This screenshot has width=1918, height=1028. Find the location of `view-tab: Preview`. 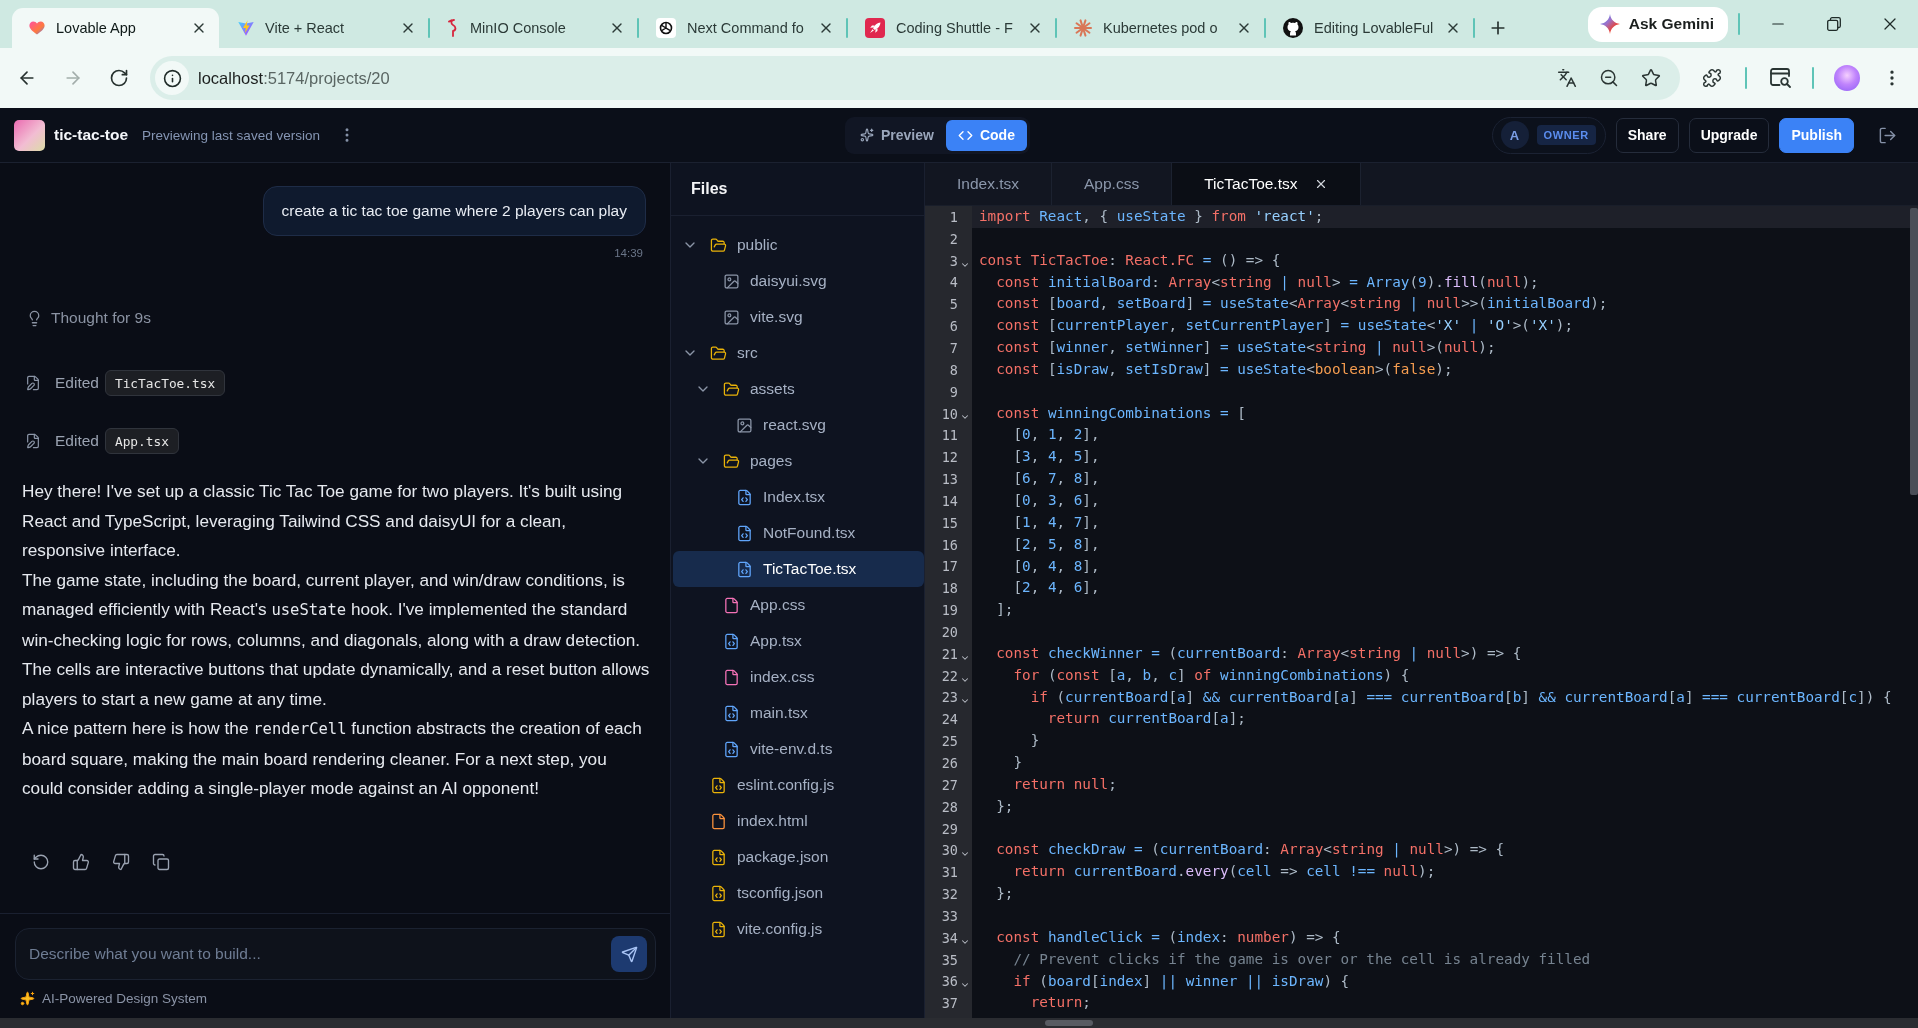

view-tab: Preview is located at coordinates (897, 135).